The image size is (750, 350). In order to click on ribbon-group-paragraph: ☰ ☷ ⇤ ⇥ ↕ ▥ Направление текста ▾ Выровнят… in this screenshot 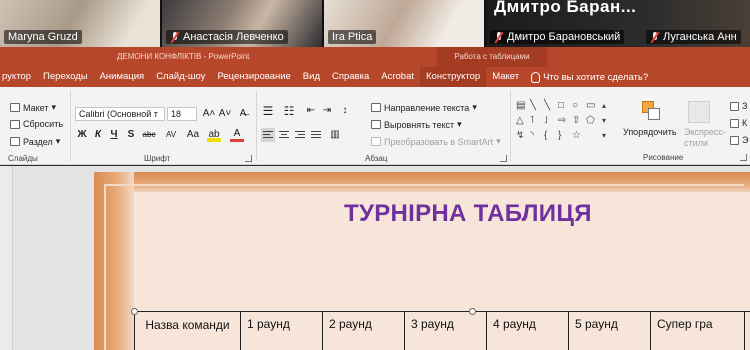, I will do `click(384, 126)`.